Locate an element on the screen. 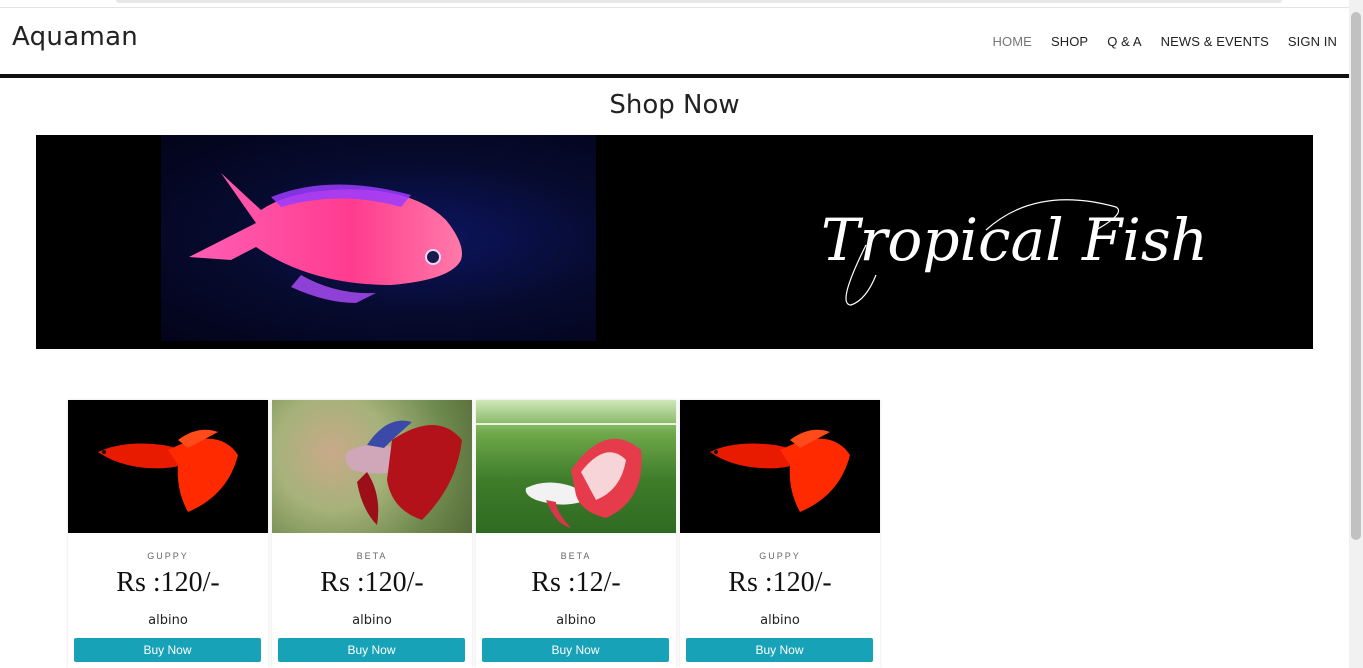 This screenshot has width=1363, height=668. product-card: BETA Rs :120/- albino Buy Now is located at coordinates (372, 534).